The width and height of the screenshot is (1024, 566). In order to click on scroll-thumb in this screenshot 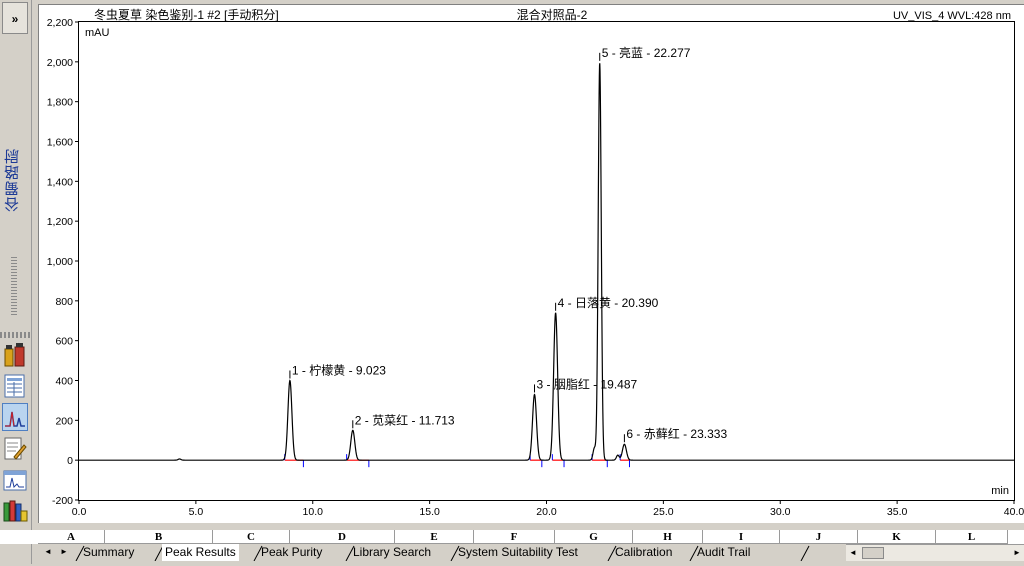, I will do `click(873, 553)`.